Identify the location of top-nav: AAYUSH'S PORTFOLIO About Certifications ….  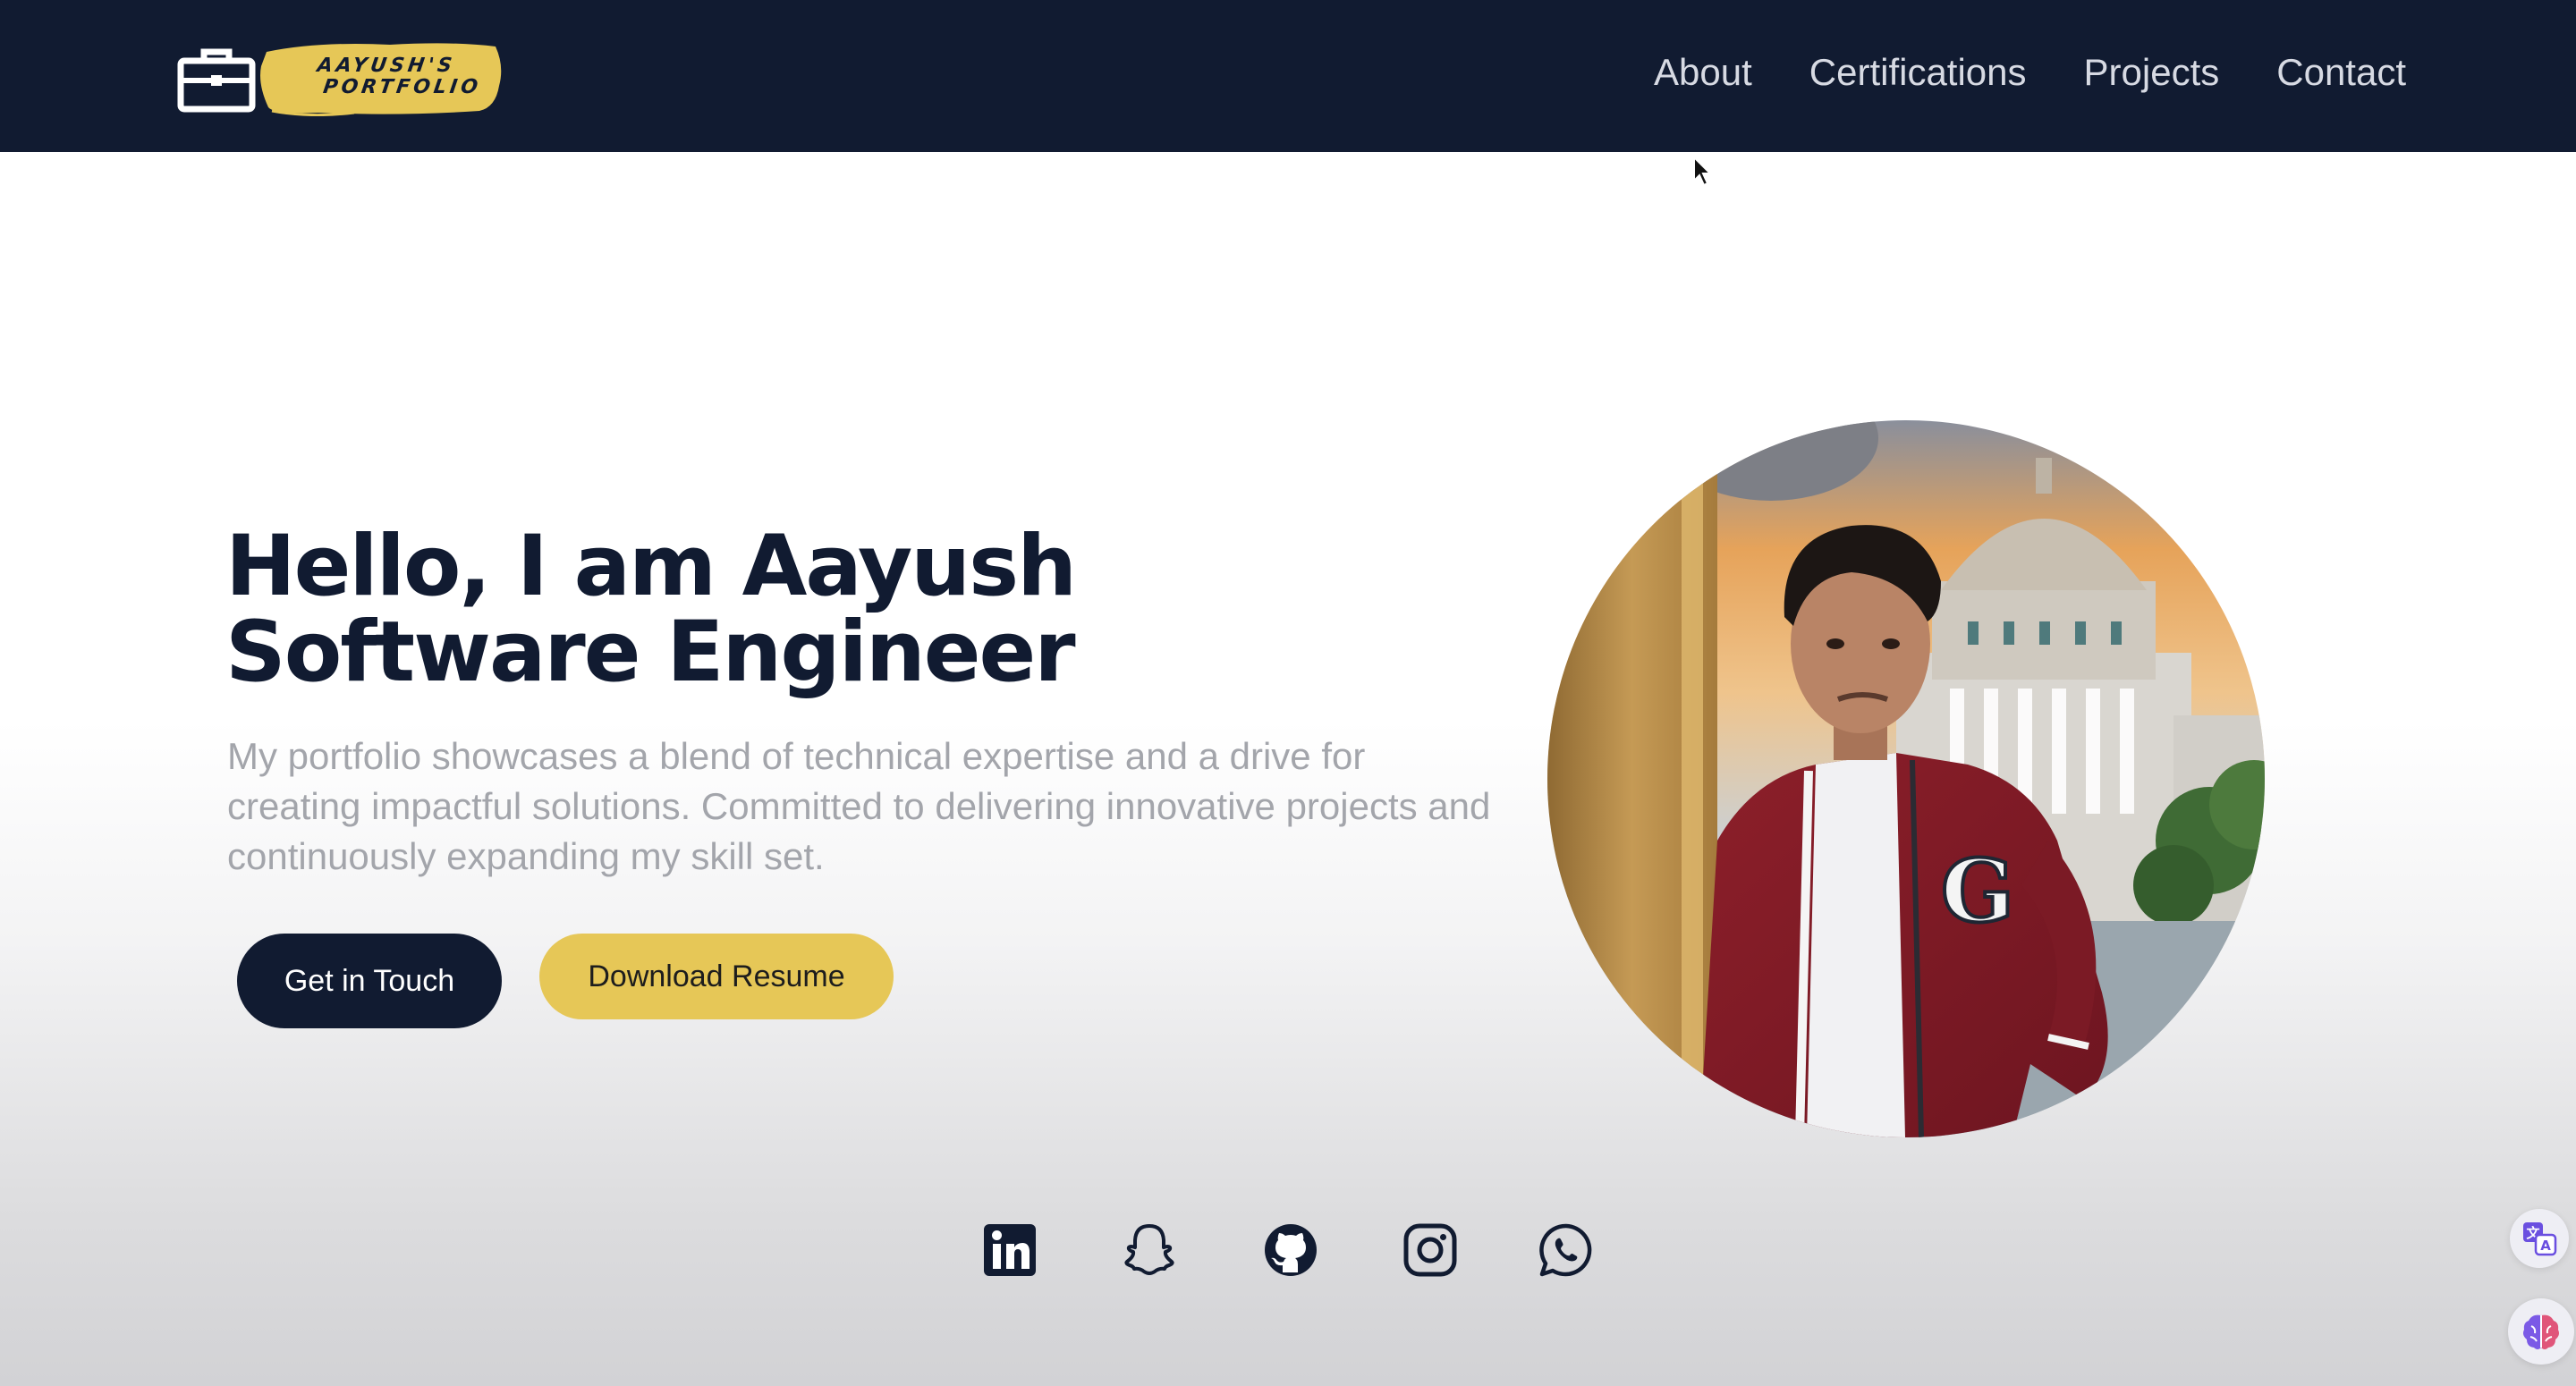
(1288, 76).